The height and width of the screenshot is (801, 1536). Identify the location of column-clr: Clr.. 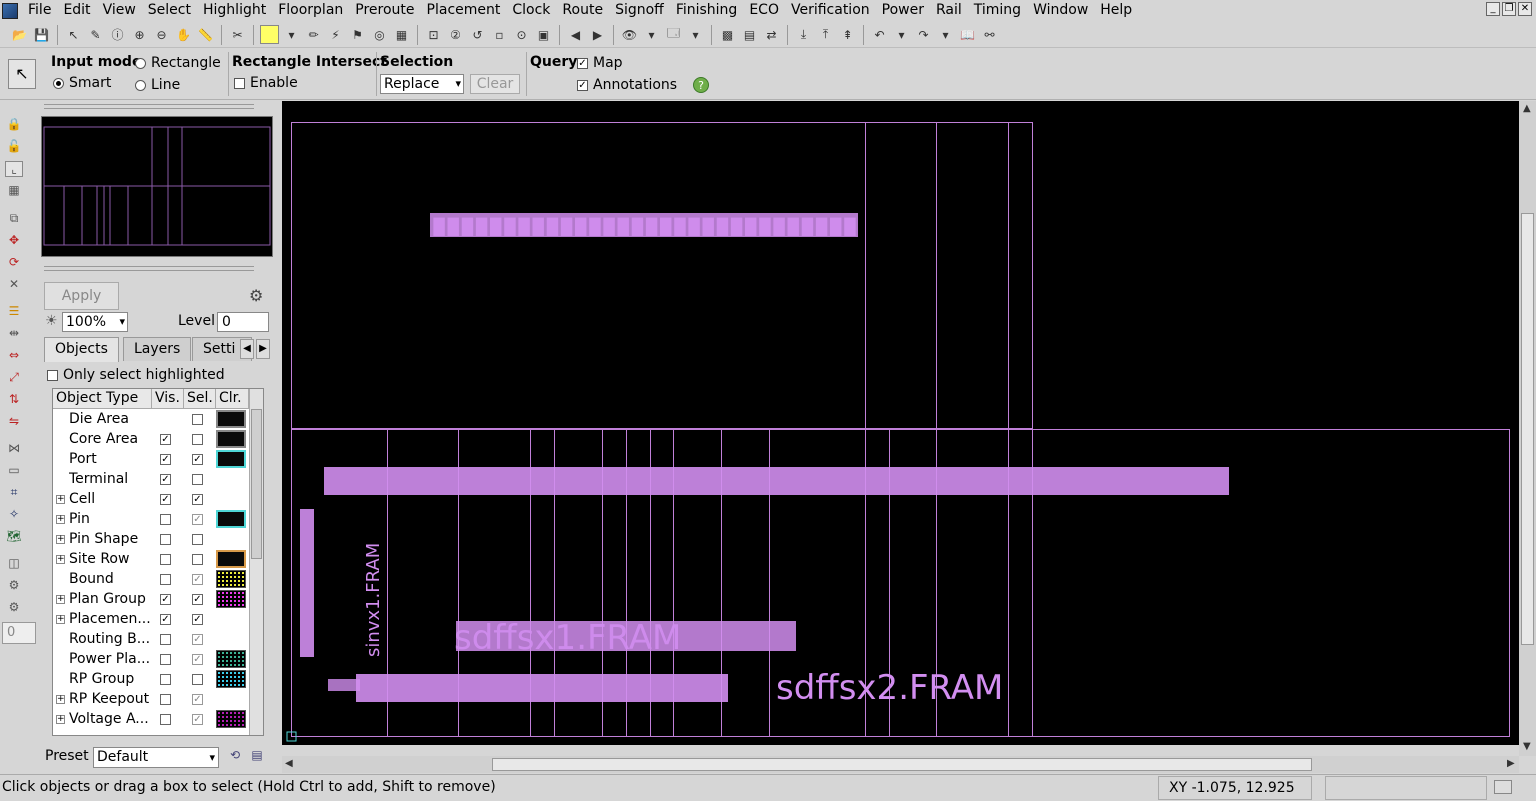
(232, 398).